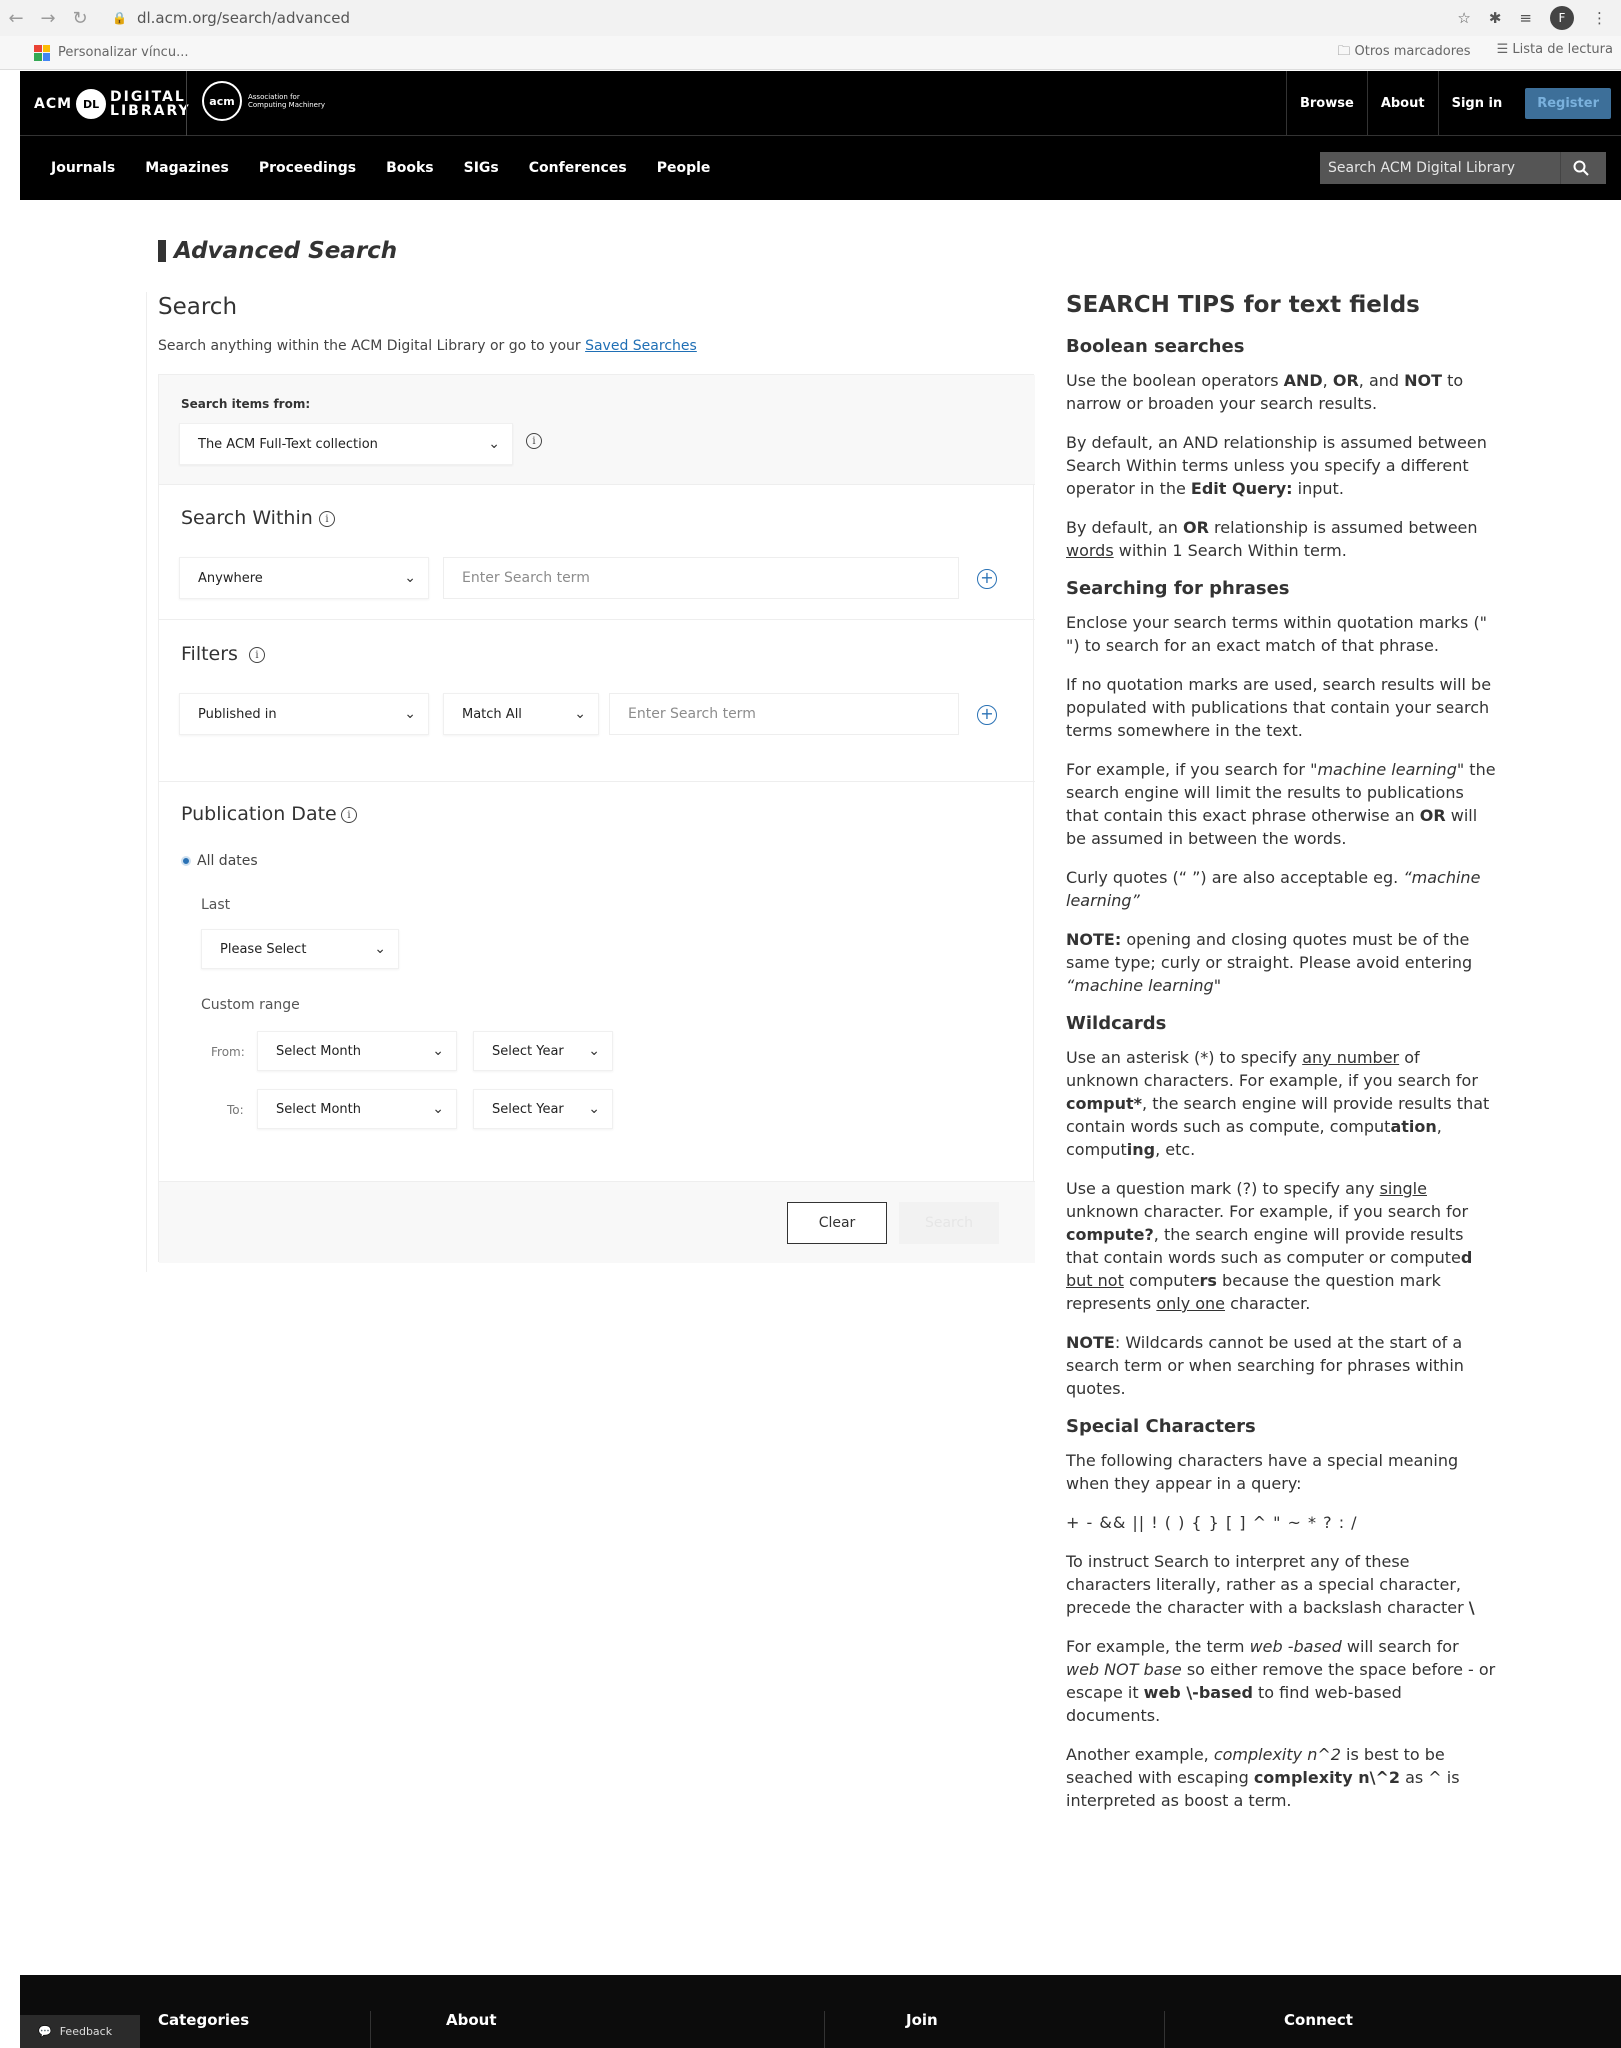 The image size is (1621, 2048). I want to click on search-within-field-select: Anywhere ⌄, so click(304, 578).